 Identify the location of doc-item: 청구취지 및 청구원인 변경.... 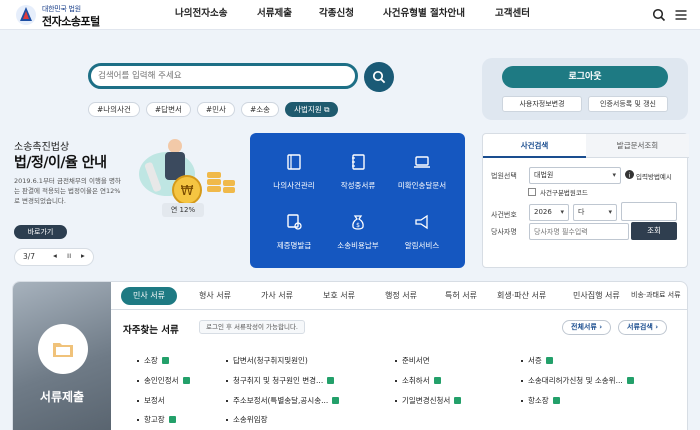
(280, 380).